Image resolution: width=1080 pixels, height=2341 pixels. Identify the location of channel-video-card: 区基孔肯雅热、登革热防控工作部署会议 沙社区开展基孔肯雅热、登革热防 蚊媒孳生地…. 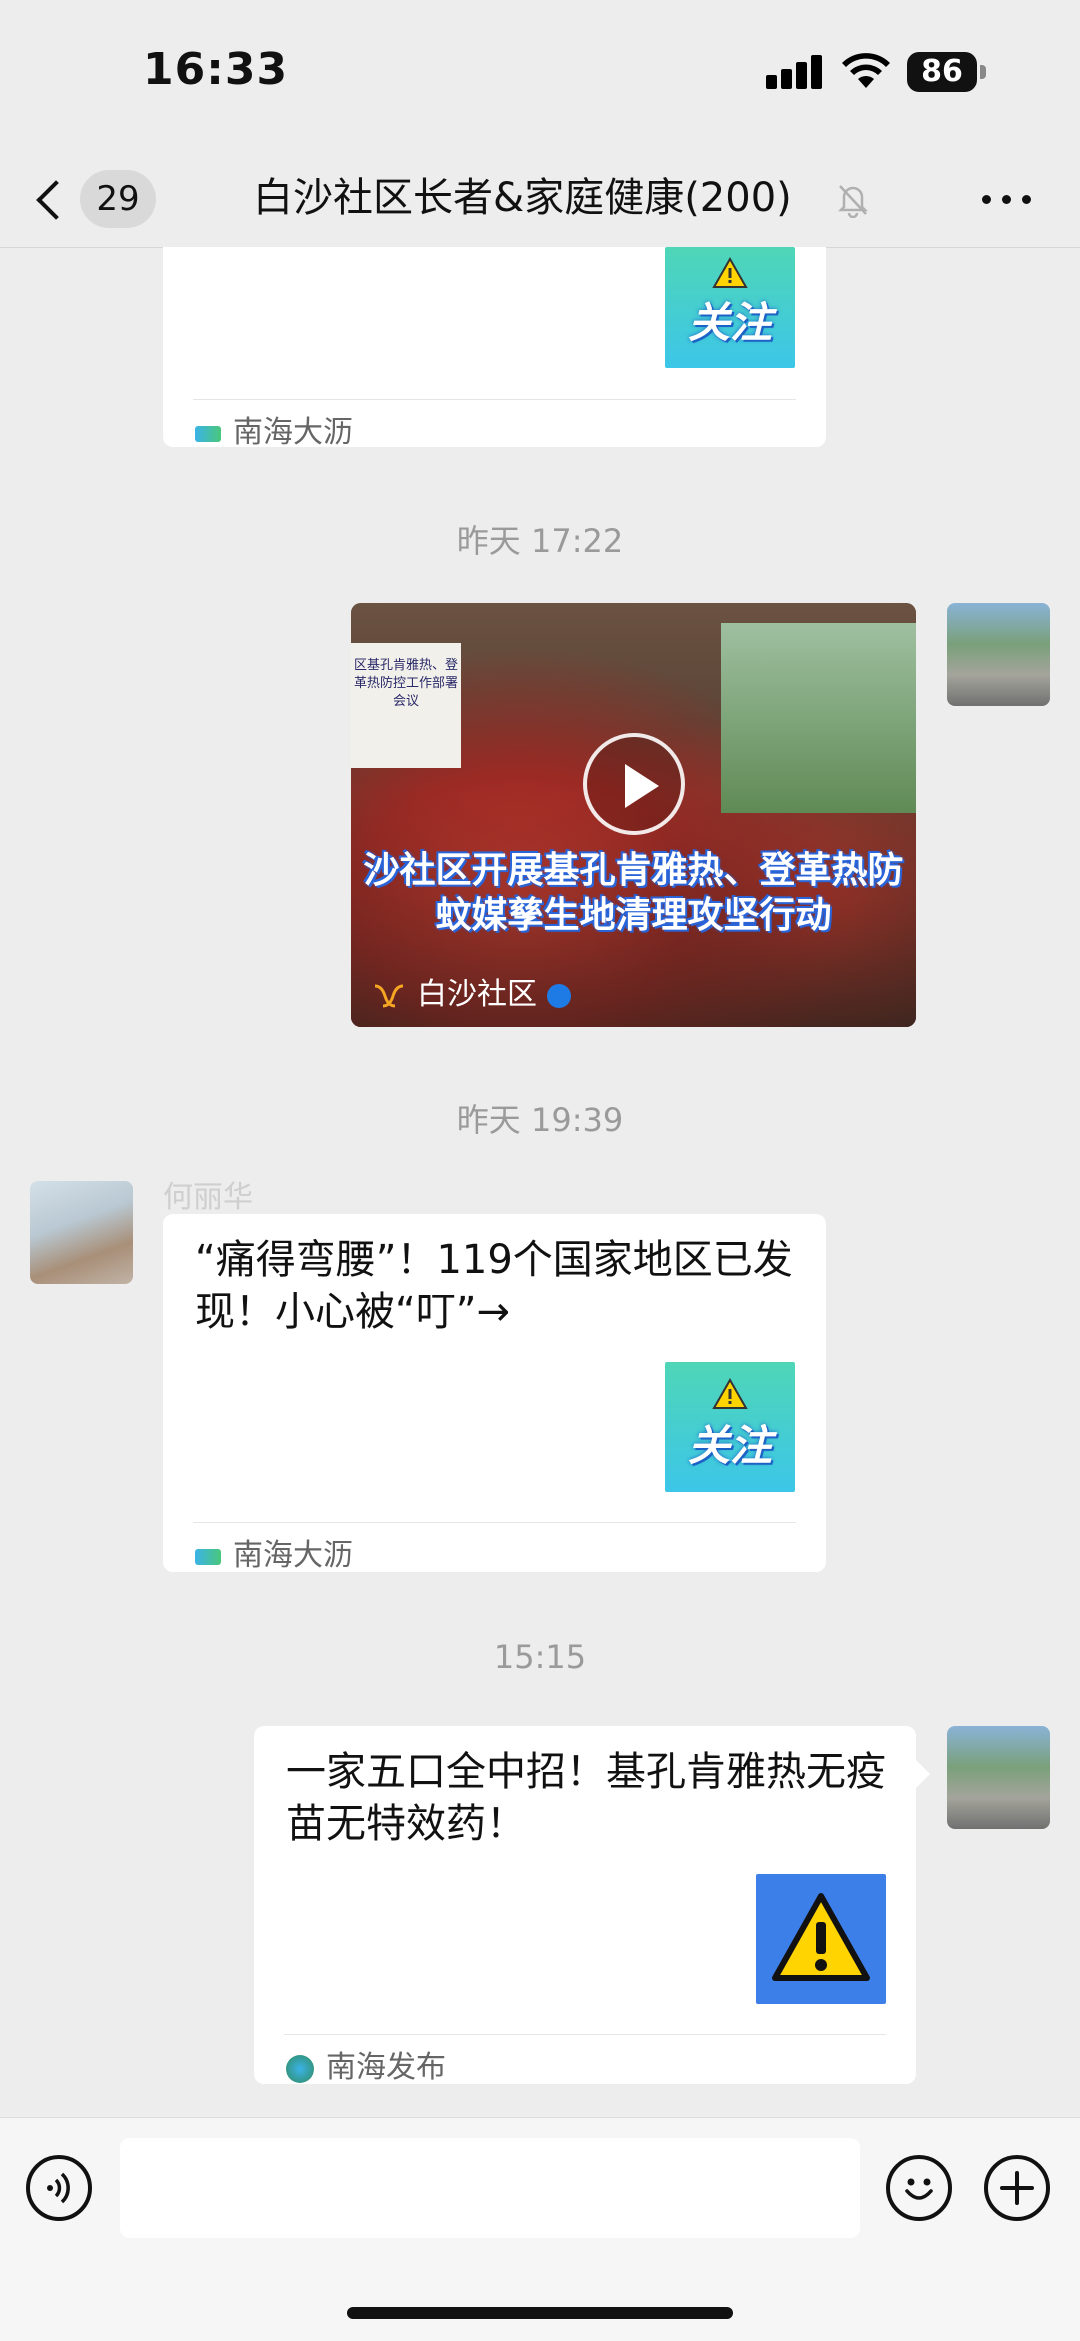
(633, 815).